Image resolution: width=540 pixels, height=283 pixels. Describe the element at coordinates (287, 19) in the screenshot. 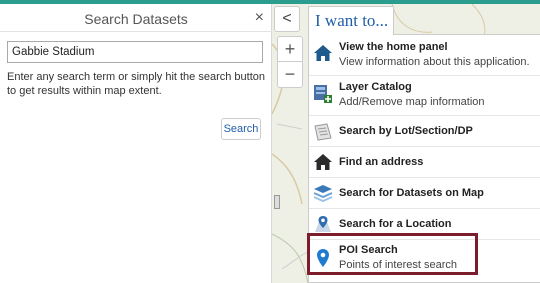

I see `collapse-panel-button: <` at that location.